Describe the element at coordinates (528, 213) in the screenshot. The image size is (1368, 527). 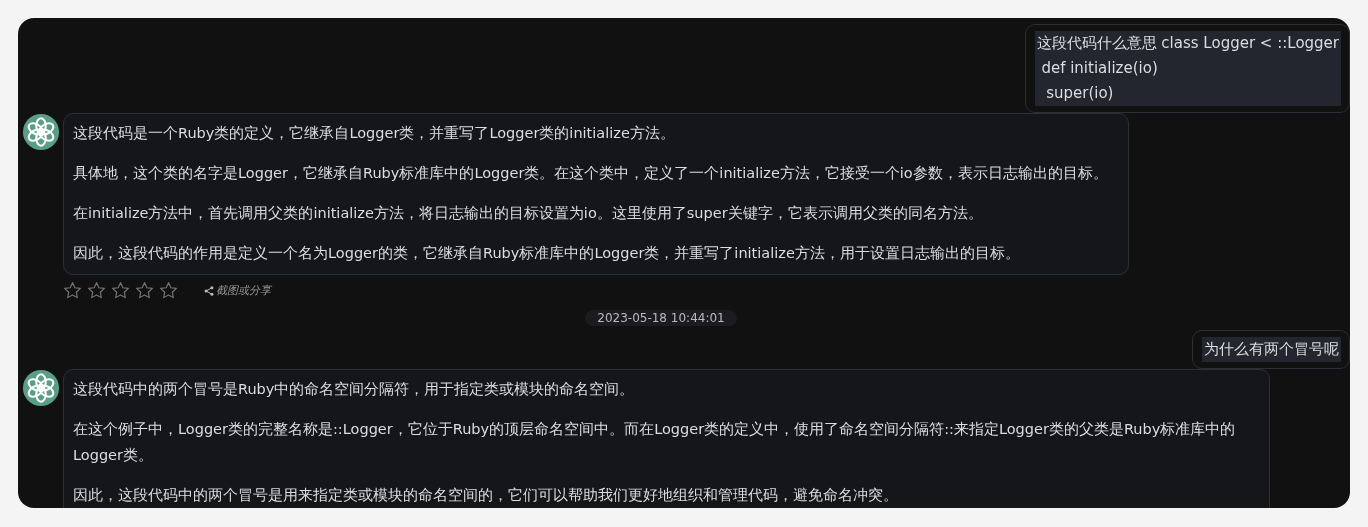
I see `message-paragraph: 在initialize方法中，首先调用父类的initialize方法，将日志输出的目标设置为io。这里使用了super关键字，它表示调用父类的同名方法。` at that location.